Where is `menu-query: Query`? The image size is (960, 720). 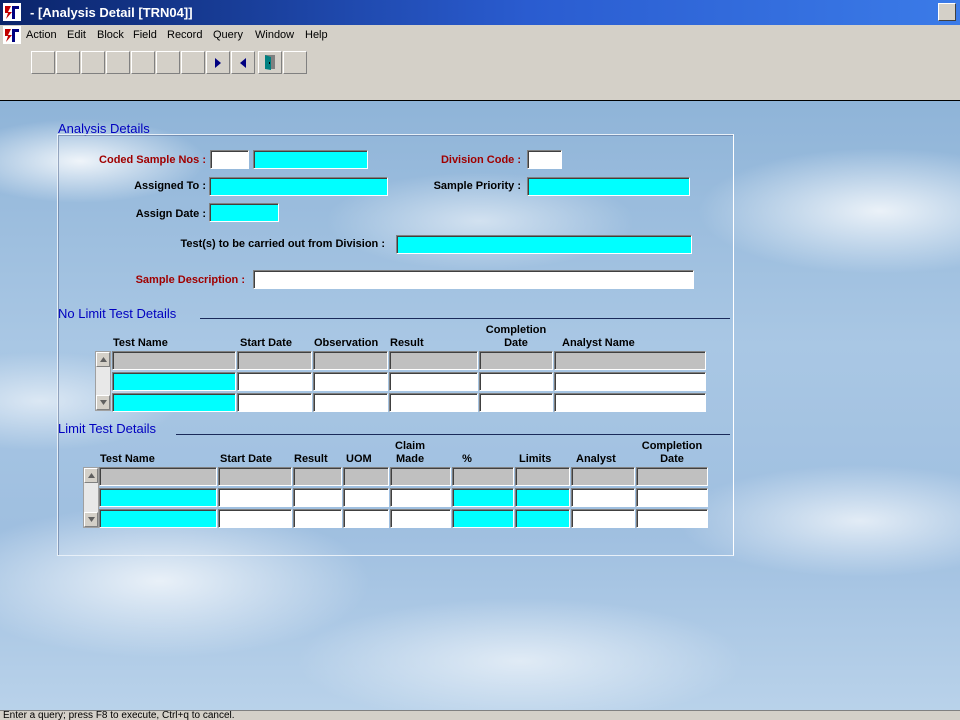 menu-query: Query is located at coordinates (228, 35).